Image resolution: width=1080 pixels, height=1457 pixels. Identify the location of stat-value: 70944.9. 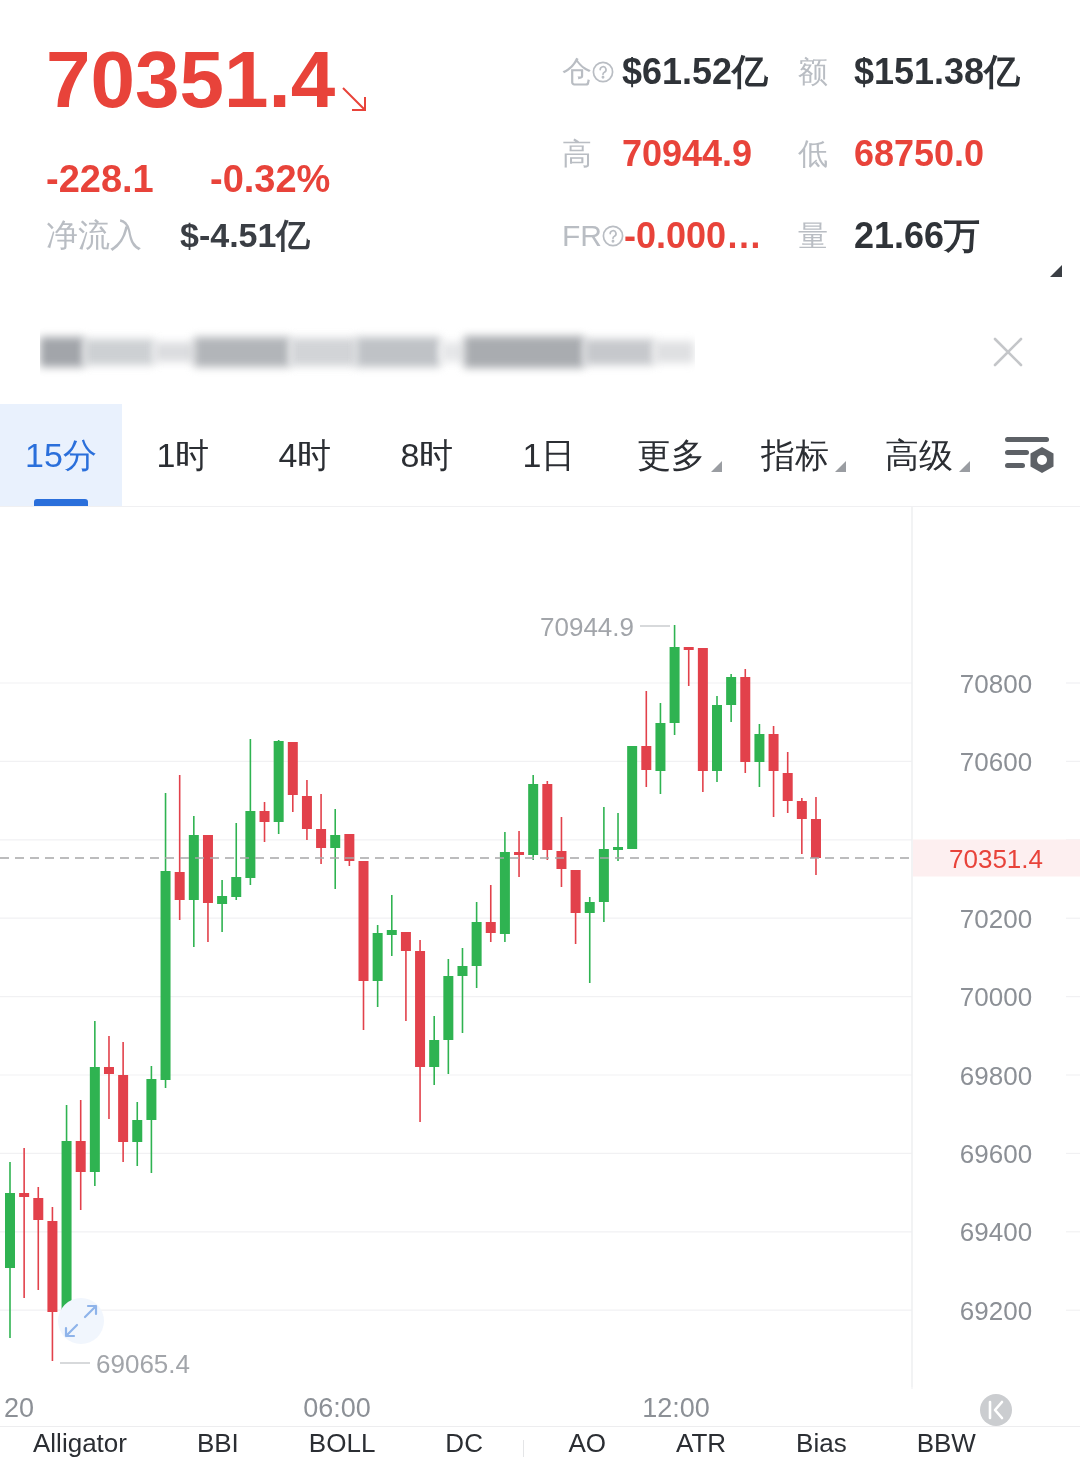
(687, 154).